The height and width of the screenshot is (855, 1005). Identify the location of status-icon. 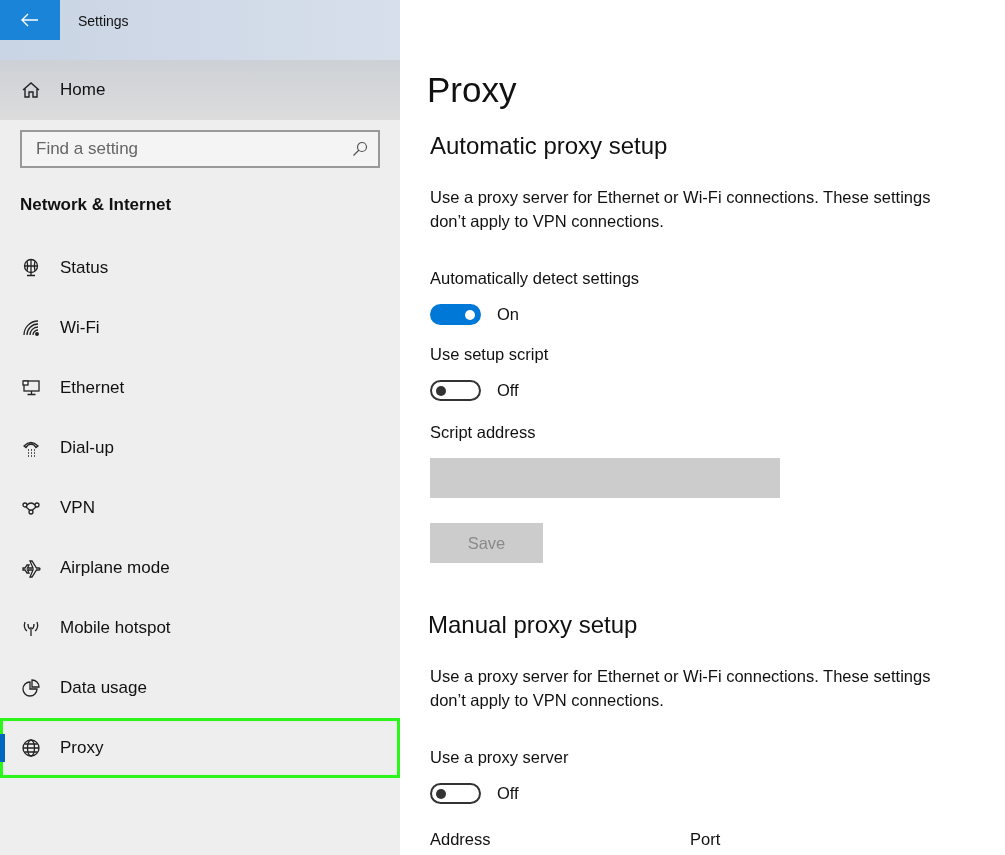
(31, 268).